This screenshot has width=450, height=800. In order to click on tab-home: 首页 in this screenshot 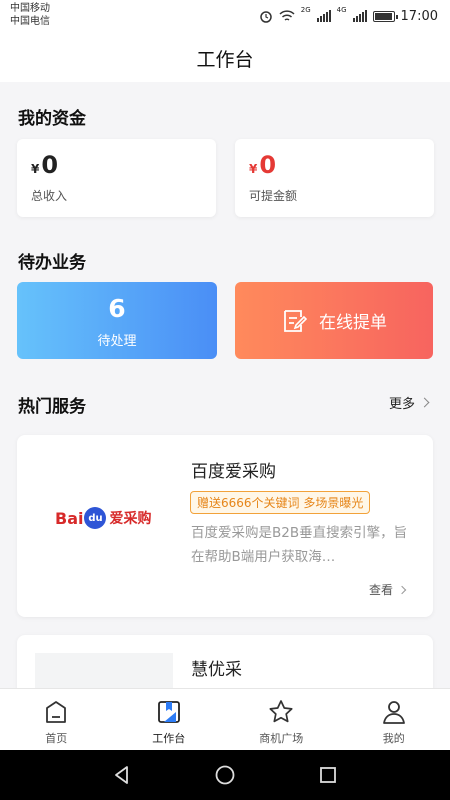, I will do `click(56, 719)`.